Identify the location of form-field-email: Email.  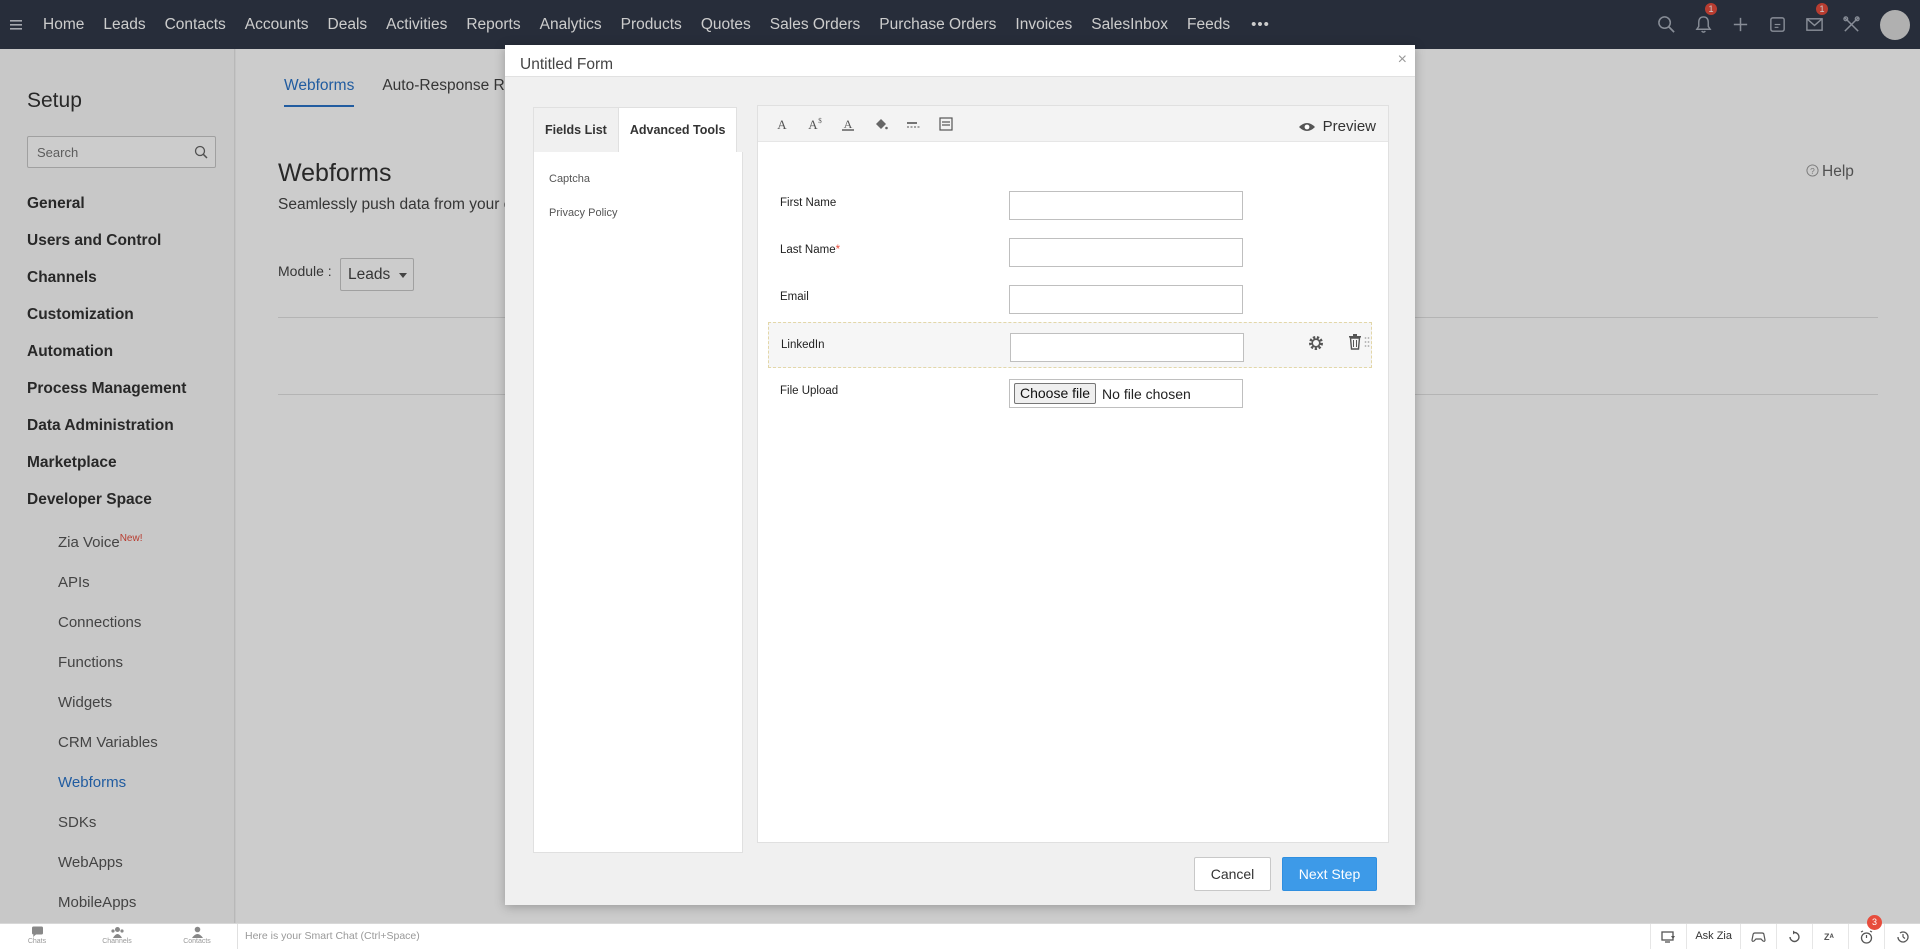
(1070, 298).